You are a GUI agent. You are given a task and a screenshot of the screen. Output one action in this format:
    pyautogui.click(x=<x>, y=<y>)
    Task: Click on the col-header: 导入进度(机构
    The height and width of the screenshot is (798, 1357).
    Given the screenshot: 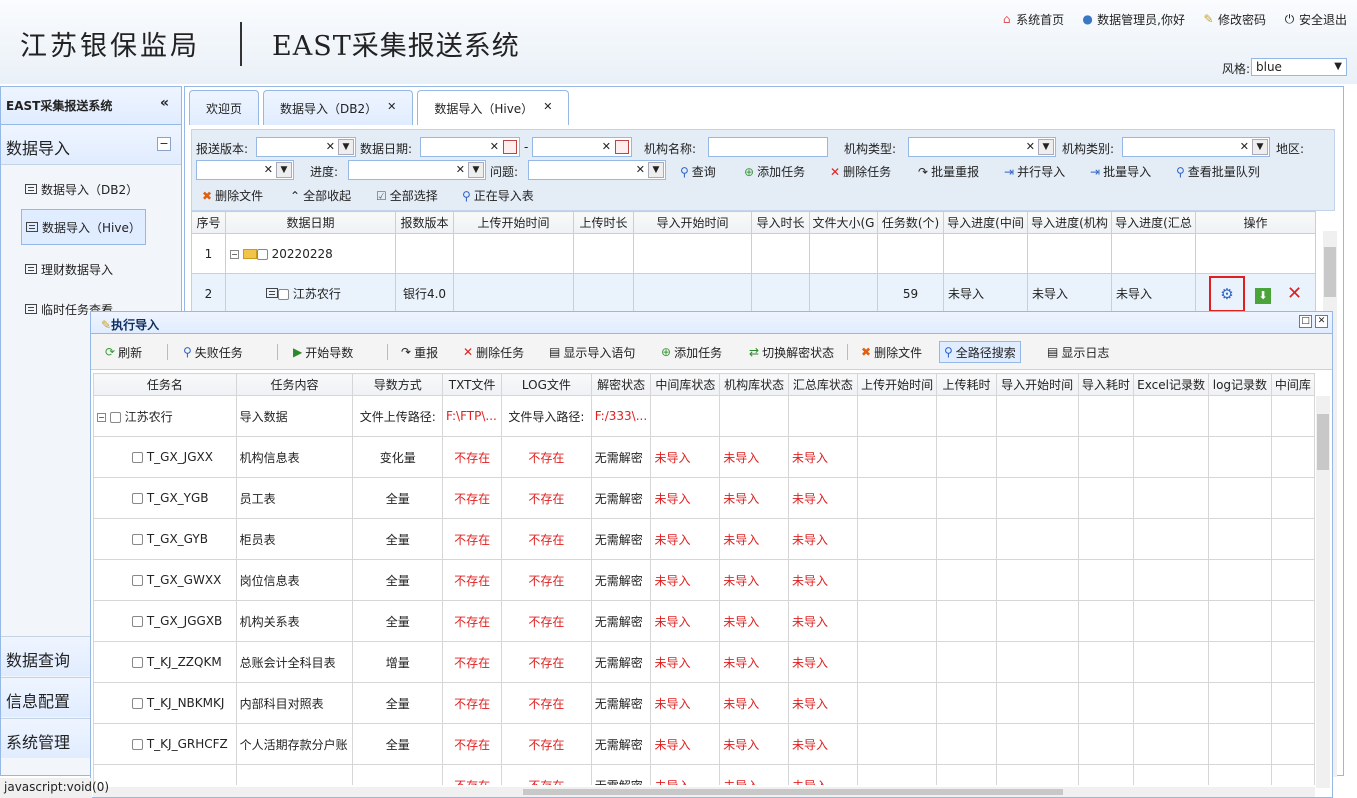 What is the action you would take?
    pyautogui.click(x=1069, y=222)
    